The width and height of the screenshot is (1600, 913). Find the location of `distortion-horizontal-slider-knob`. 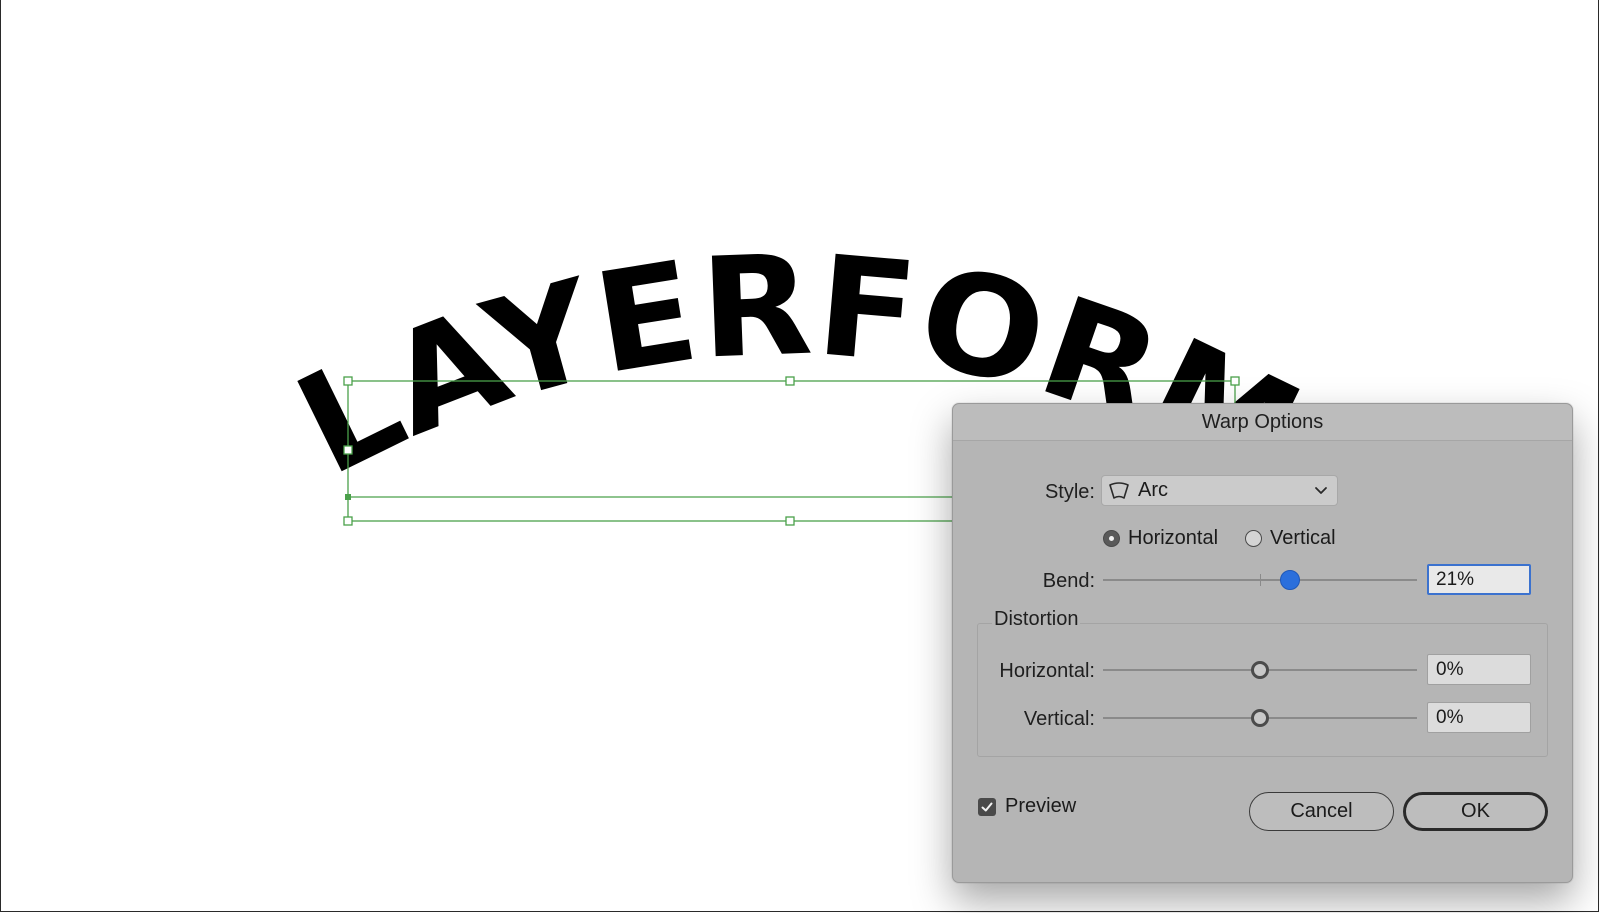

distortion-horizontal-slider-knob is located at coordinates (1260, 670).